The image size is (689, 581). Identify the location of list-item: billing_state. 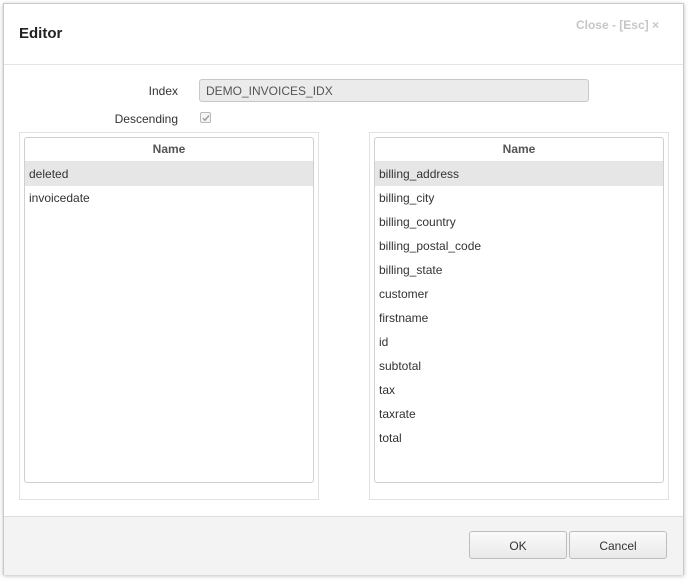
(519, 270).